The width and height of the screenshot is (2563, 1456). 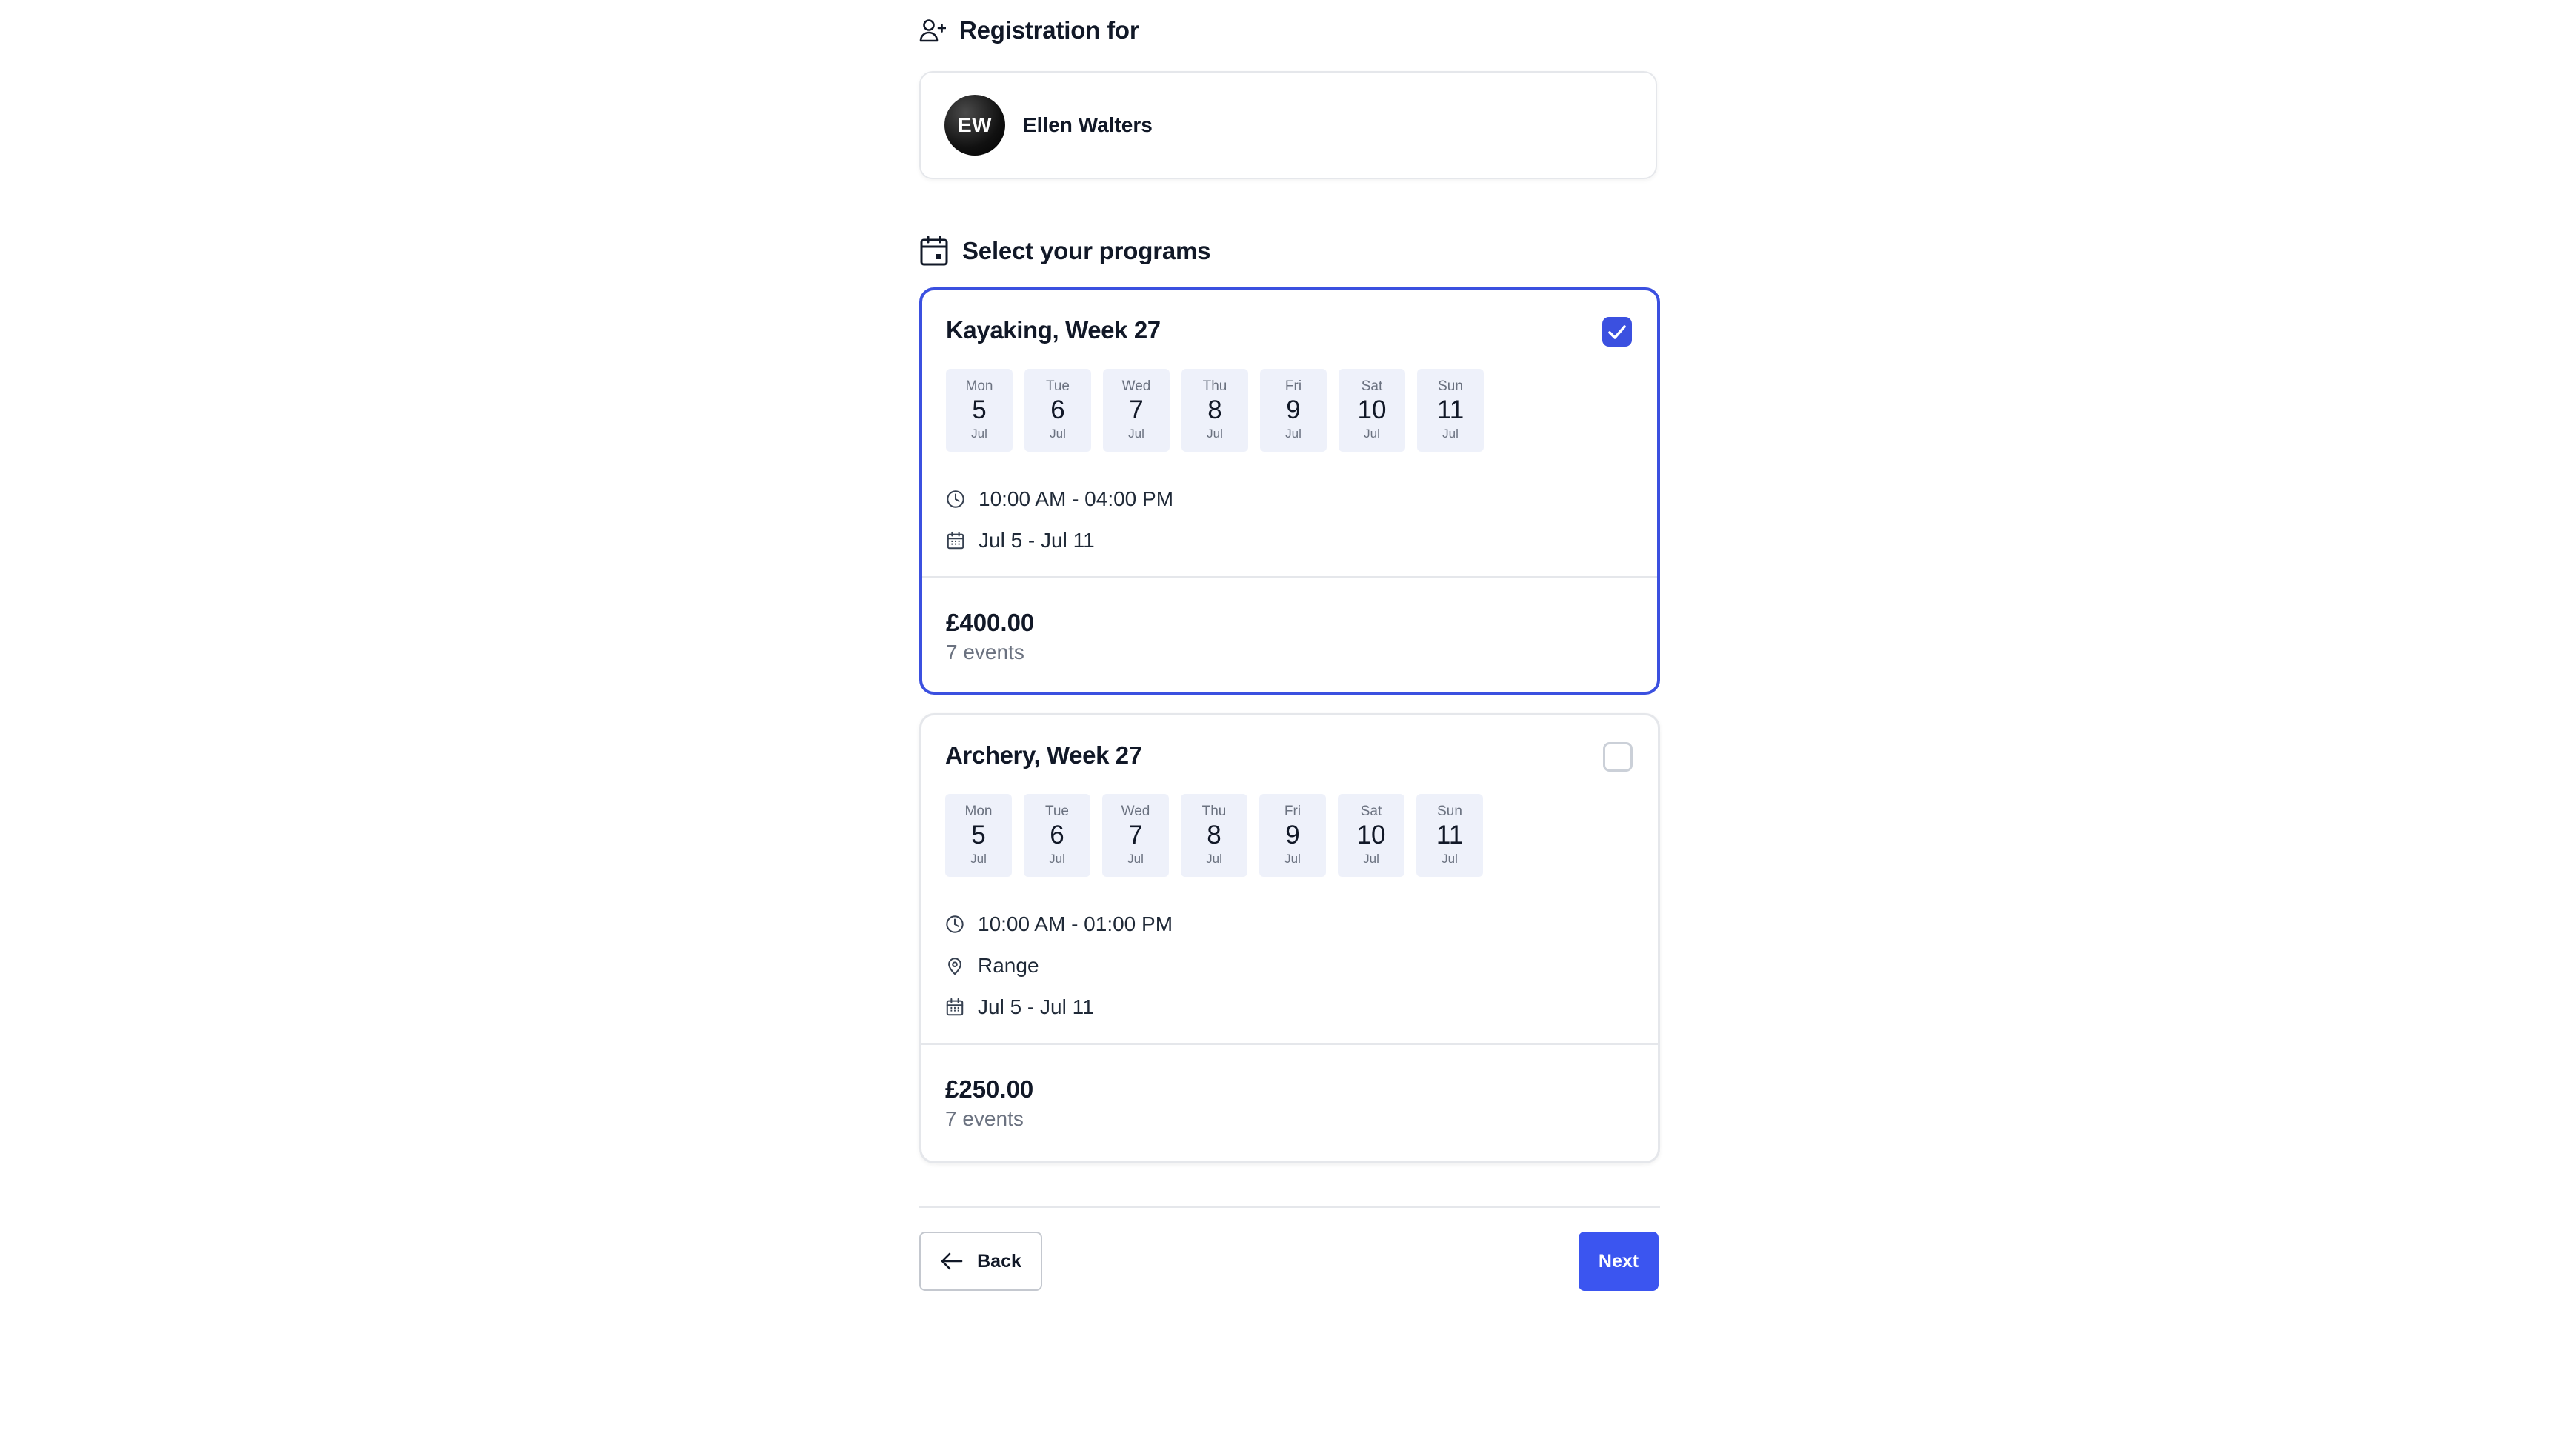 What do you see at coordinates (1076, 498) in the screenshot?
I see `program-time-text: 10:00 AM - 04:00 PM` at bounding box center [1076, 498].